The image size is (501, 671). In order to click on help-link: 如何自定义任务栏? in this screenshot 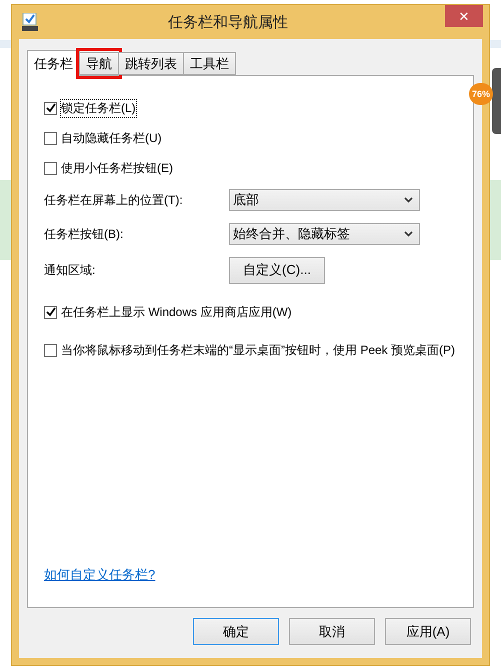, I will do `click(250, 575)`.